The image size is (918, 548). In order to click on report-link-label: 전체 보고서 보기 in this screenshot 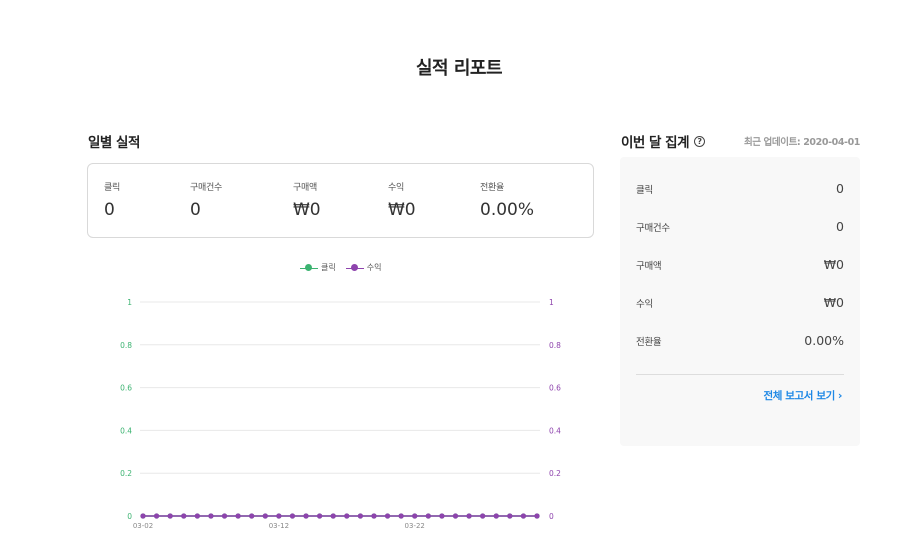, I will do `click(799, 396)`.